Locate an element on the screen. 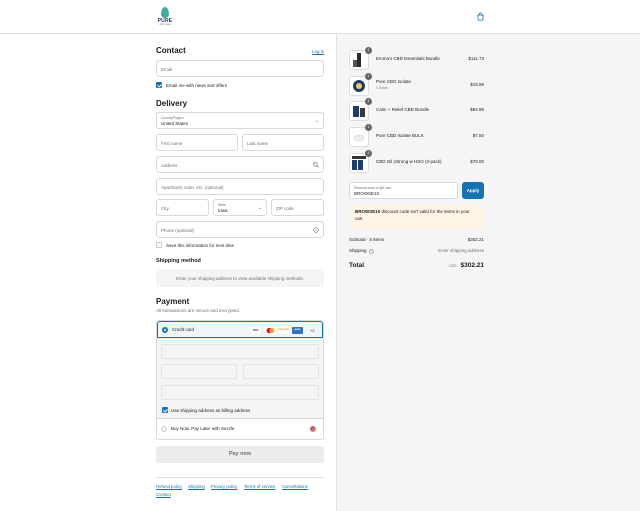 The width and height of the screenshot is (640, 511). sezzle-radio is located at coordinates (164, 429).